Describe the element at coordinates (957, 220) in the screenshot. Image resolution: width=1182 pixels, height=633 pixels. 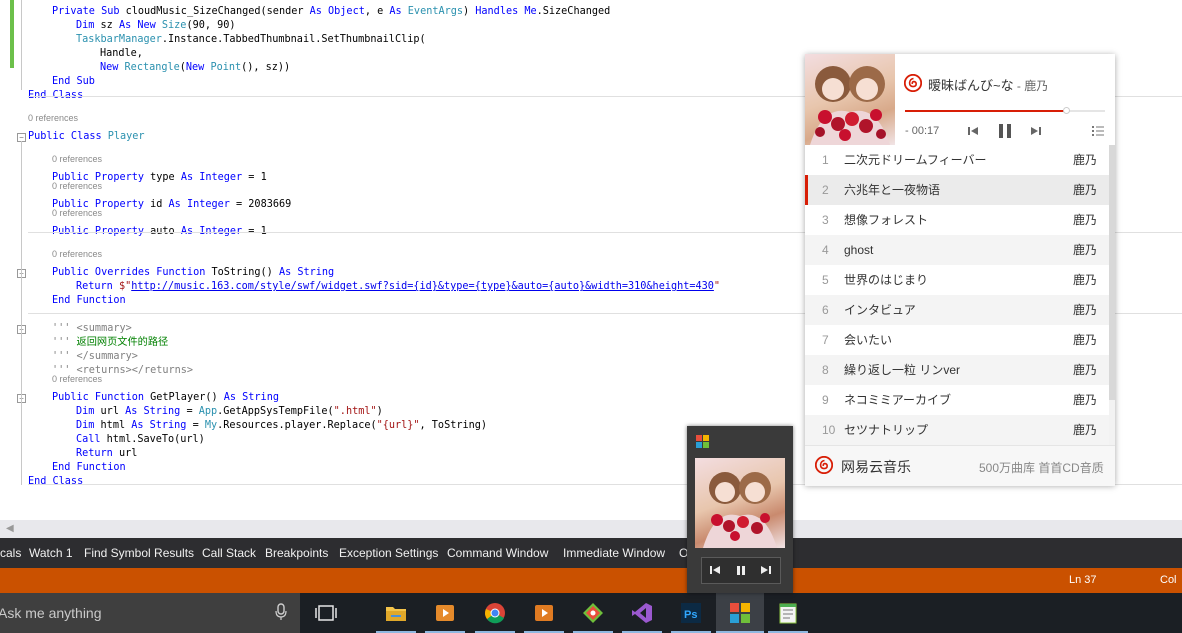
I see `playlist-track: 3 想像フォレスト 鹿乃` at that location.